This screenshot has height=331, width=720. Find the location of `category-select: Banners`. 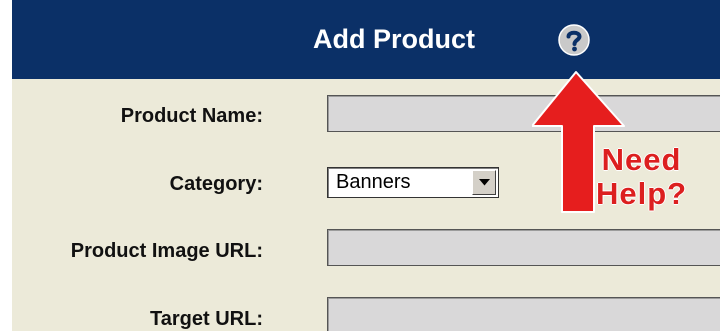

category-select: Banners is located at coordinates (413, 182).